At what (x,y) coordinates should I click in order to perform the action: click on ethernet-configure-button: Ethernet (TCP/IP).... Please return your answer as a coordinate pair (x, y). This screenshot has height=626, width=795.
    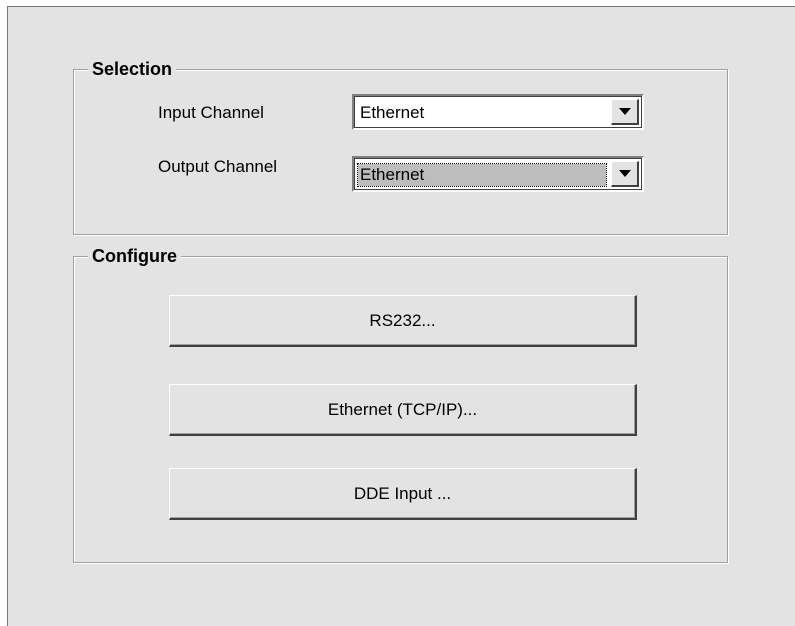
    Looking at the image, I should click on (403, 410).